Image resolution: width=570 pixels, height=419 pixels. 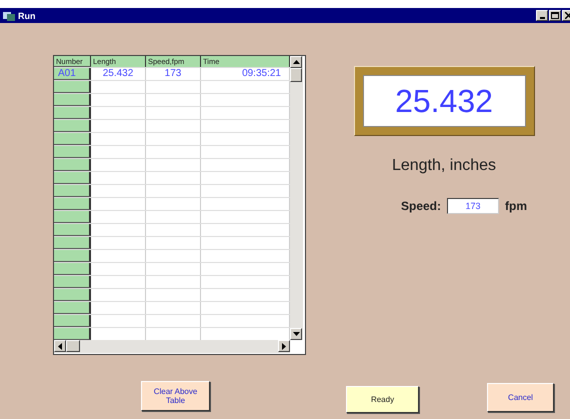 What do you see at coordinates (173, 74) in the screenshot?
I see `table-cell: 173` at bounding box center [173, 74].